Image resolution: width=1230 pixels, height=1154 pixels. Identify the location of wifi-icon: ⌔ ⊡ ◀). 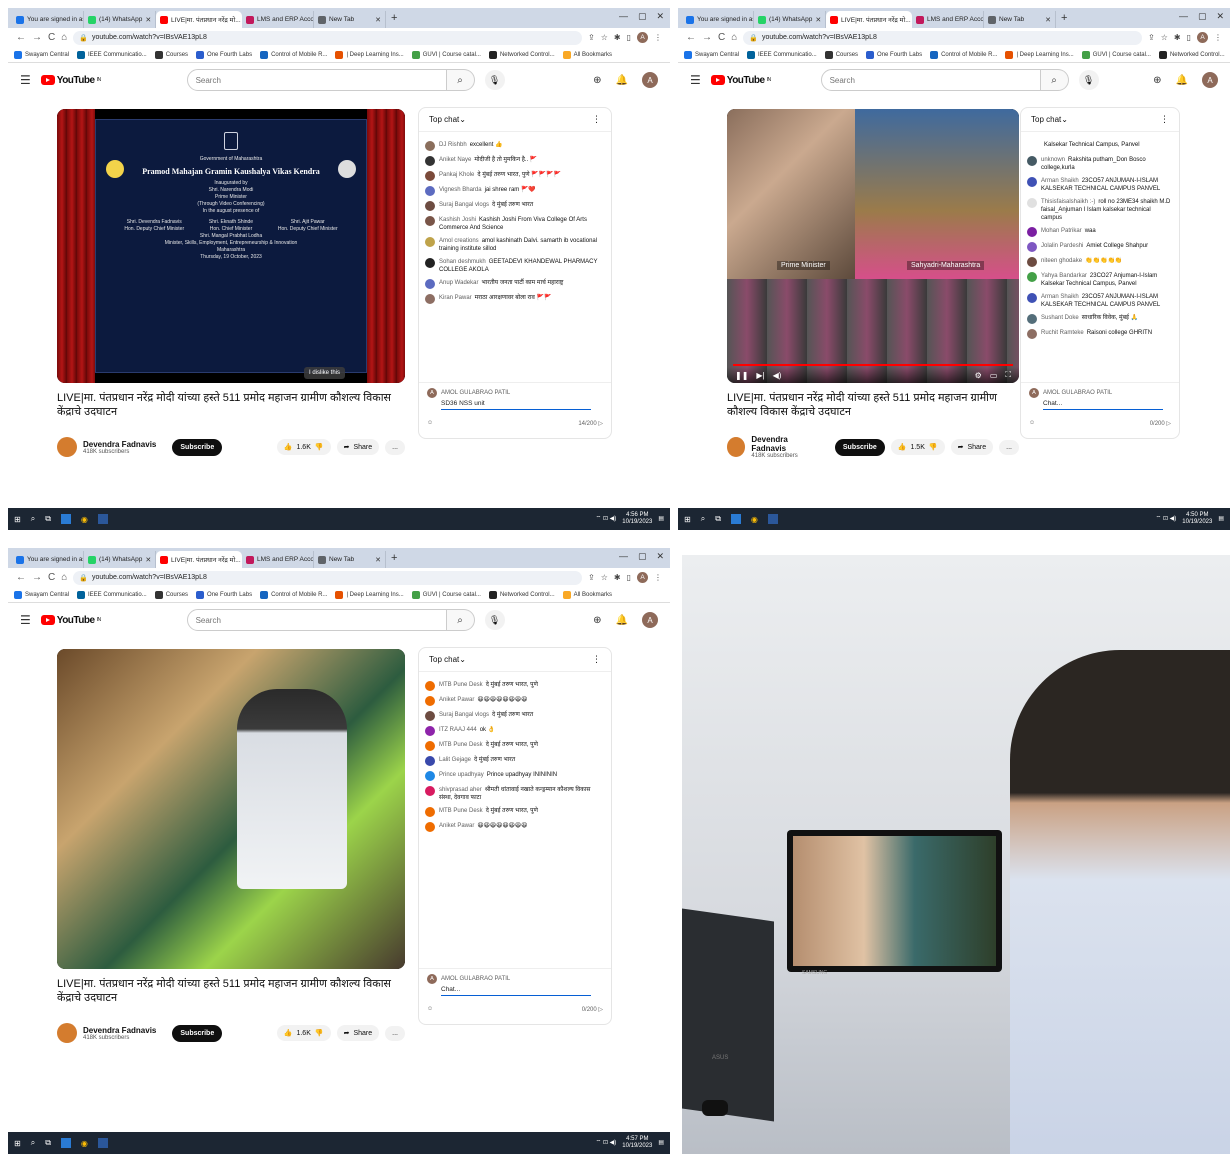
(1166, 519).